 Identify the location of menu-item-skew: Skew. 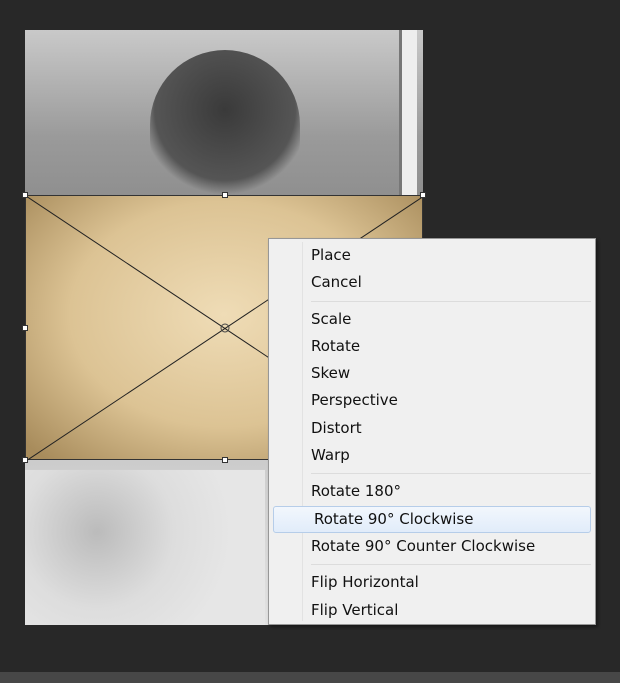
(432, 373).